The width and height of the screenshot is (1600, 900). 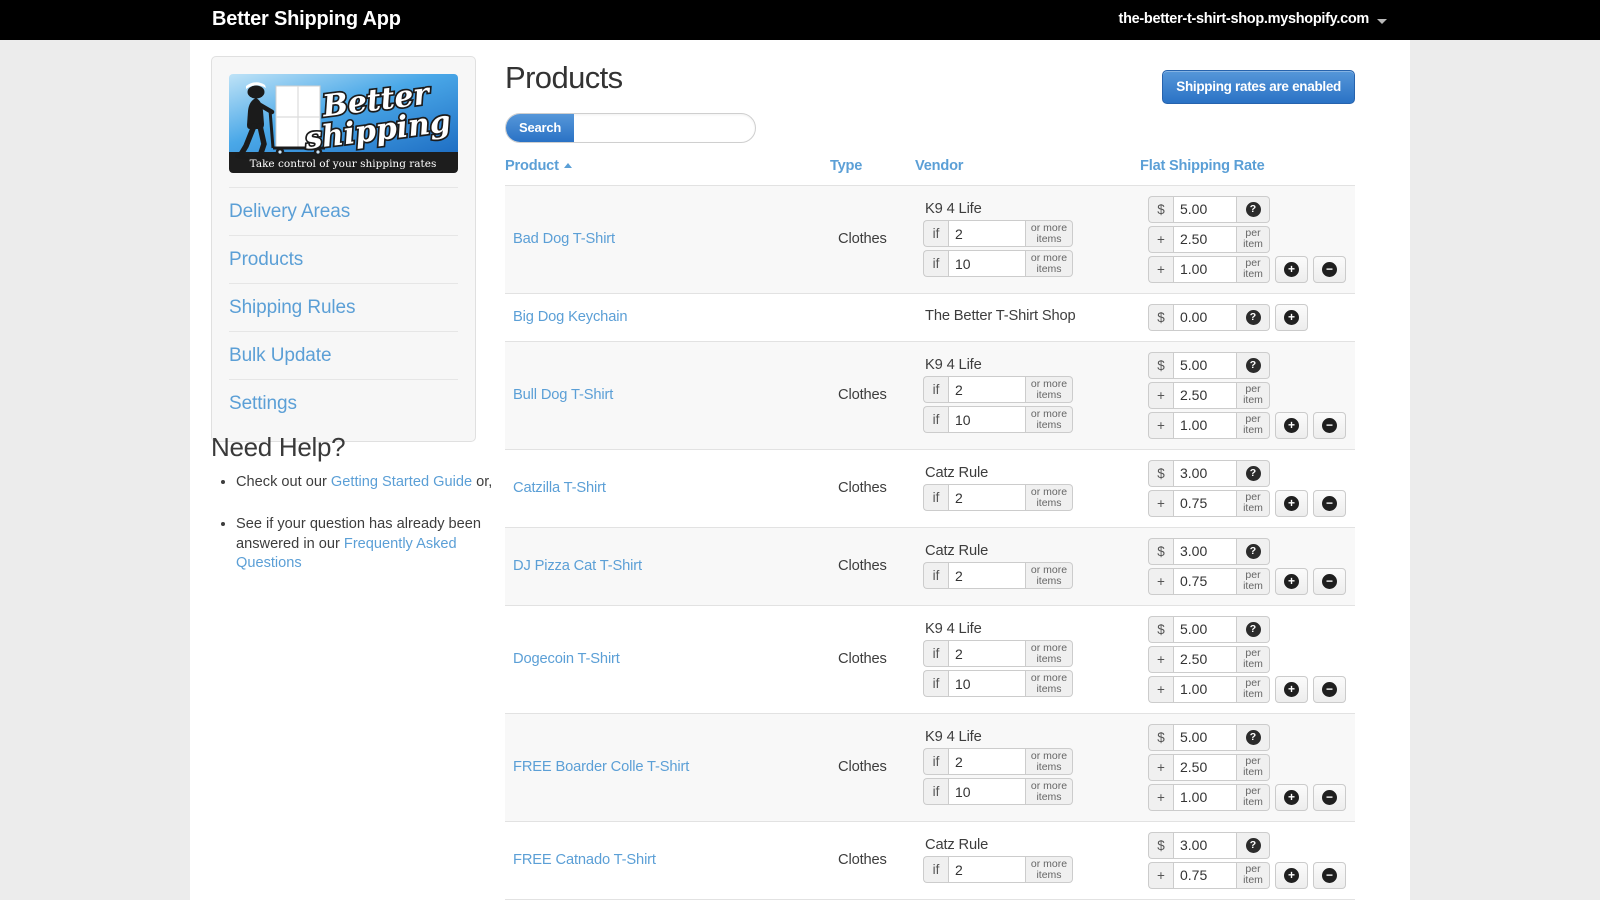 I want to click on products-table-head: Product Type Vendor Flat Shipping Rate, so click(x=930, y=171).